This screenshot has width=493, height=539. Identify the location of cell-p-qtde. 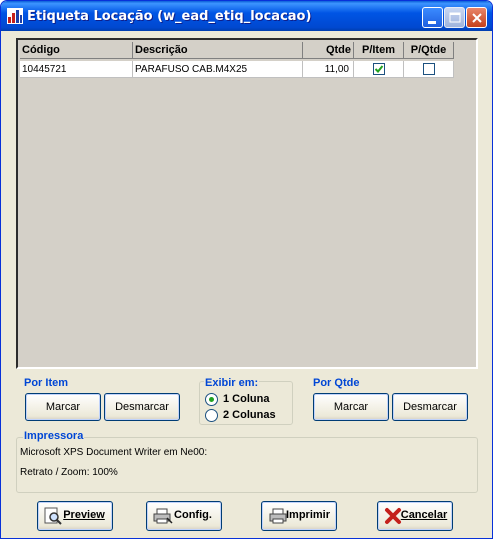
(429, 69).